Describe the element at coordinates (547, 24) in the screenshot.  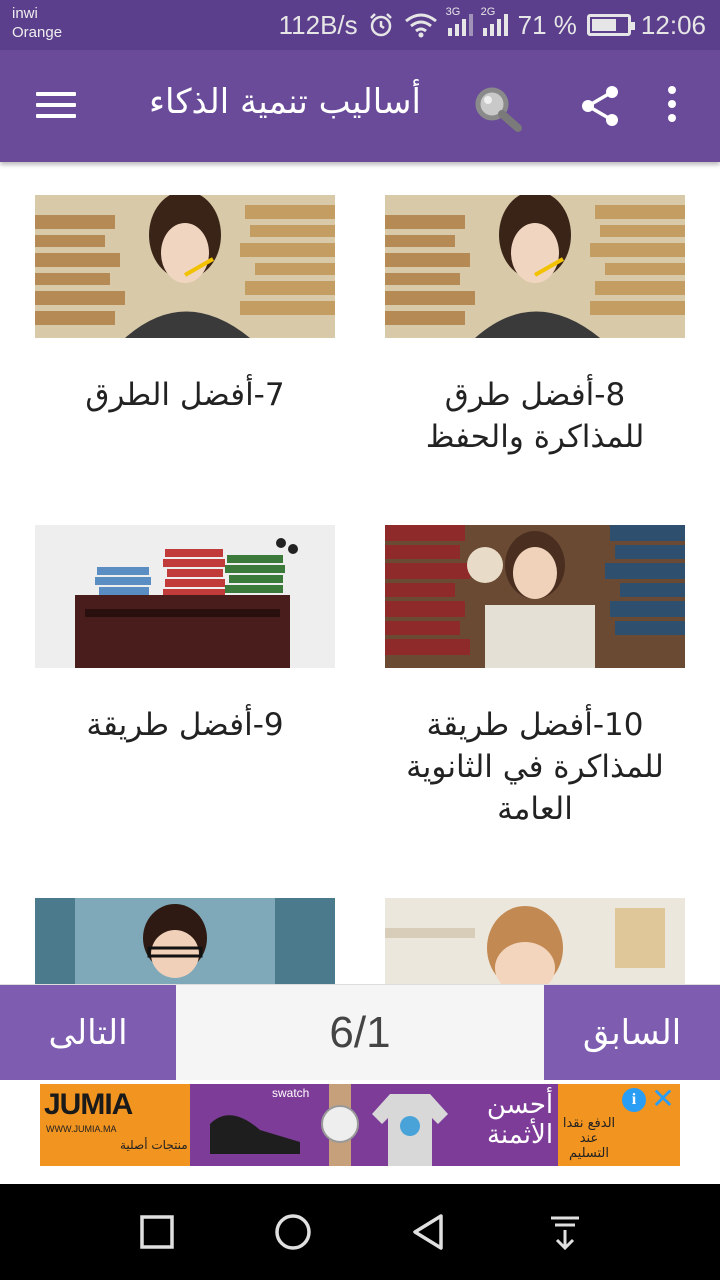
I see `battery-percent: 71 %` at that location.